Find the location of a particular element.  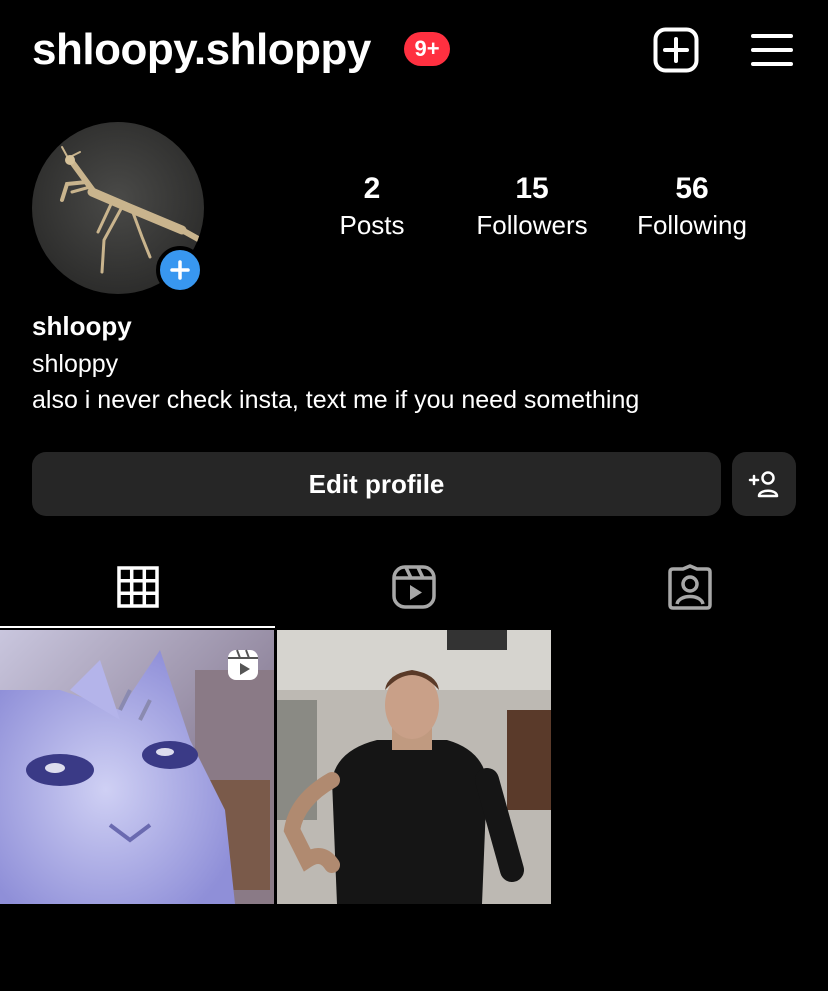

add-post-button is located at coordinates (676, 50).